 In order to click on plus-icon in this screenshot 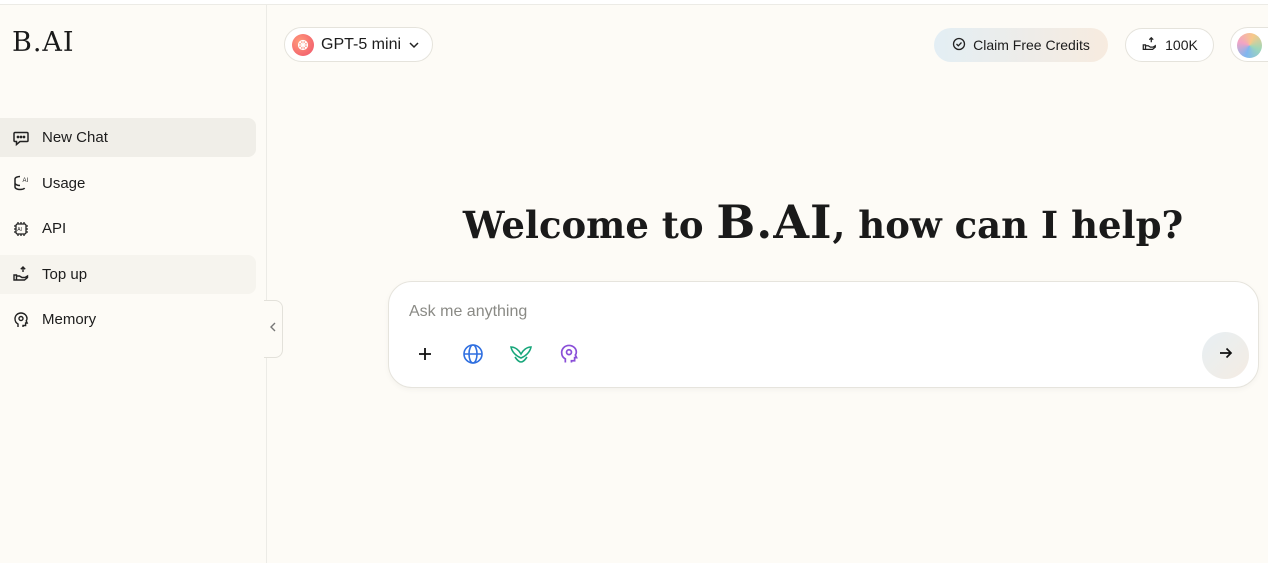, I will do `click(425, 356)`.